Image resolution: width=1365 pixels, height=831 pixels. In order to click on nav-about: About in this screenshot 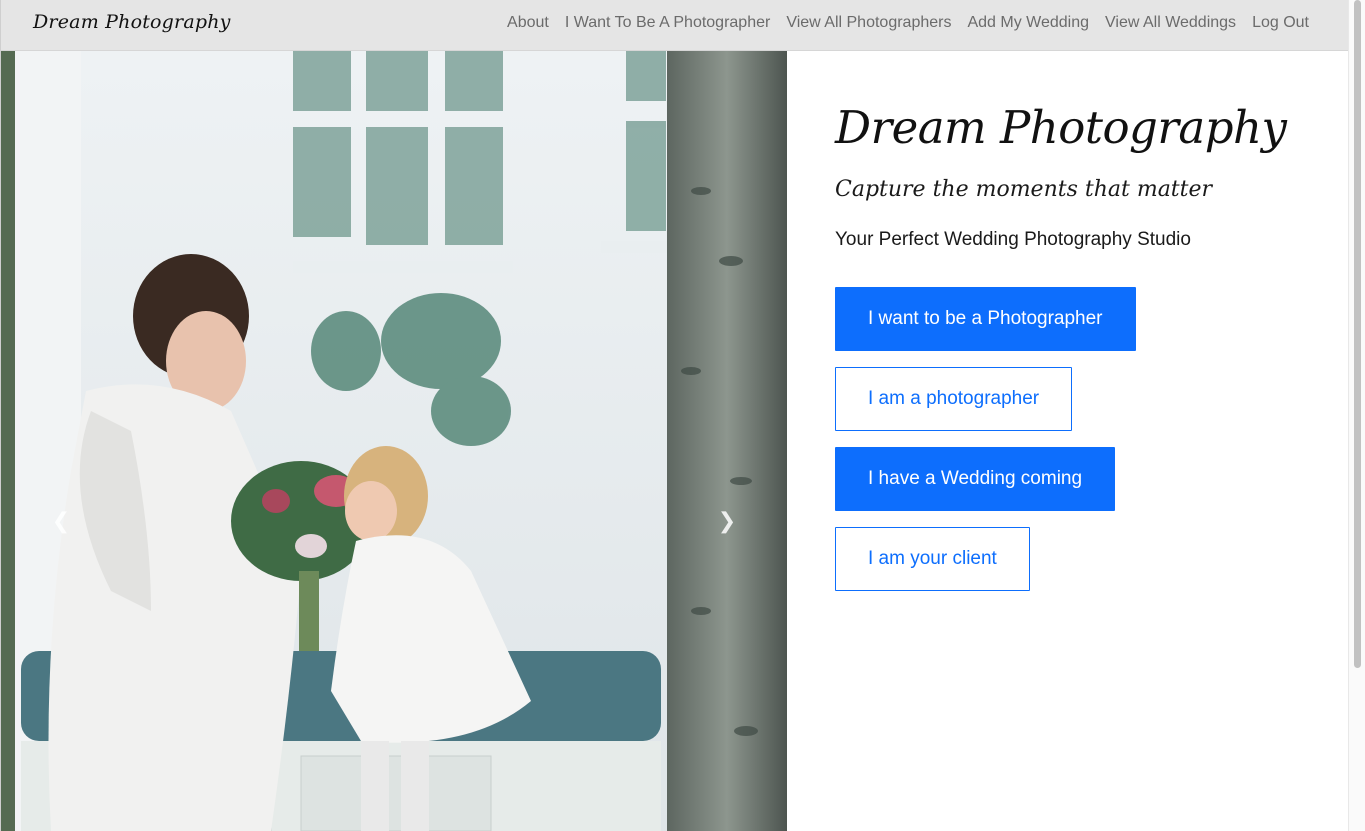, I will do `click(528, 23)`.